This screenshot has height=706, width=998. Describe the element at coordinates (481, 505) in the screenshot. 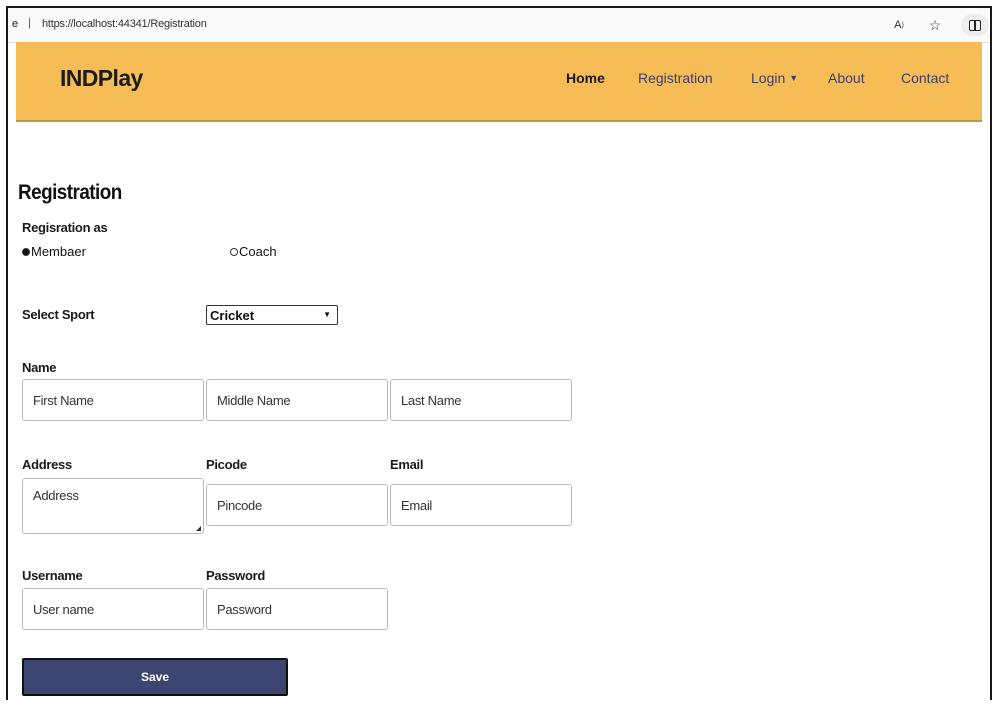

I see `email-input: Email` at that location.